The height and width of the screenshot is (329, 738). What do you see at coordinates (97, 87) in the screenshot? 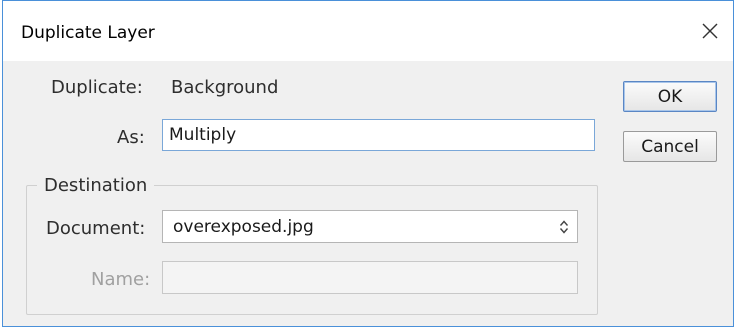
I see `duplicate-label: Duplicate:` at bounding box center [97, 87].